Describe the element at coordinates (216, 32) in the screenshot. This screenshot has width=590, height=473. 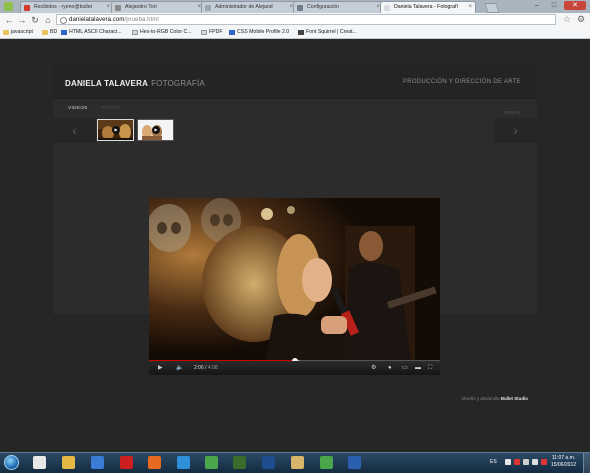
I see `bookmark-label: FPDF` at that location.